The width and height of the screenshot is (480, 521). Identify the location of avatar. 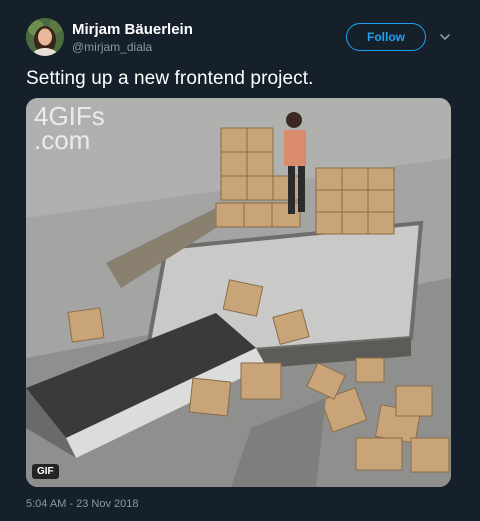
(45, 37).